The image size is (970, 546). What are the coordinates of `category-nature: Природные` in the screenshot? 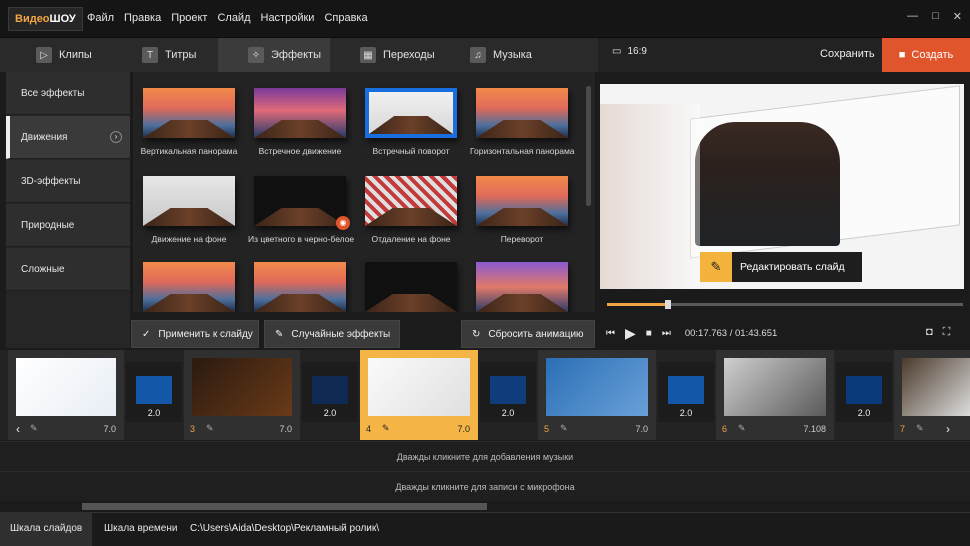 It's located at (68, 225).